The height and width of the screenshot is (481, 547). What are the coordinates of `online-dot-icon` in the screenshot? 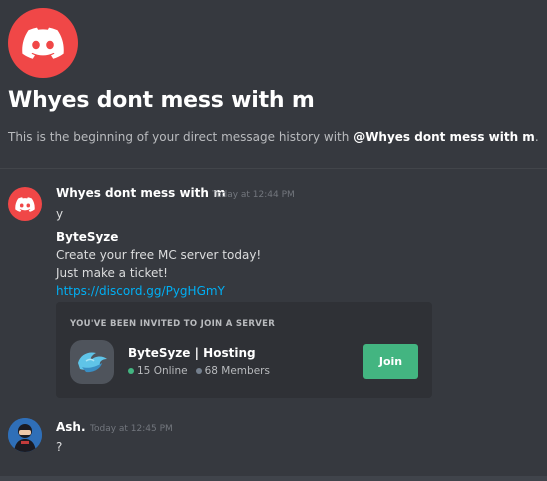 It's located at (131, 371).